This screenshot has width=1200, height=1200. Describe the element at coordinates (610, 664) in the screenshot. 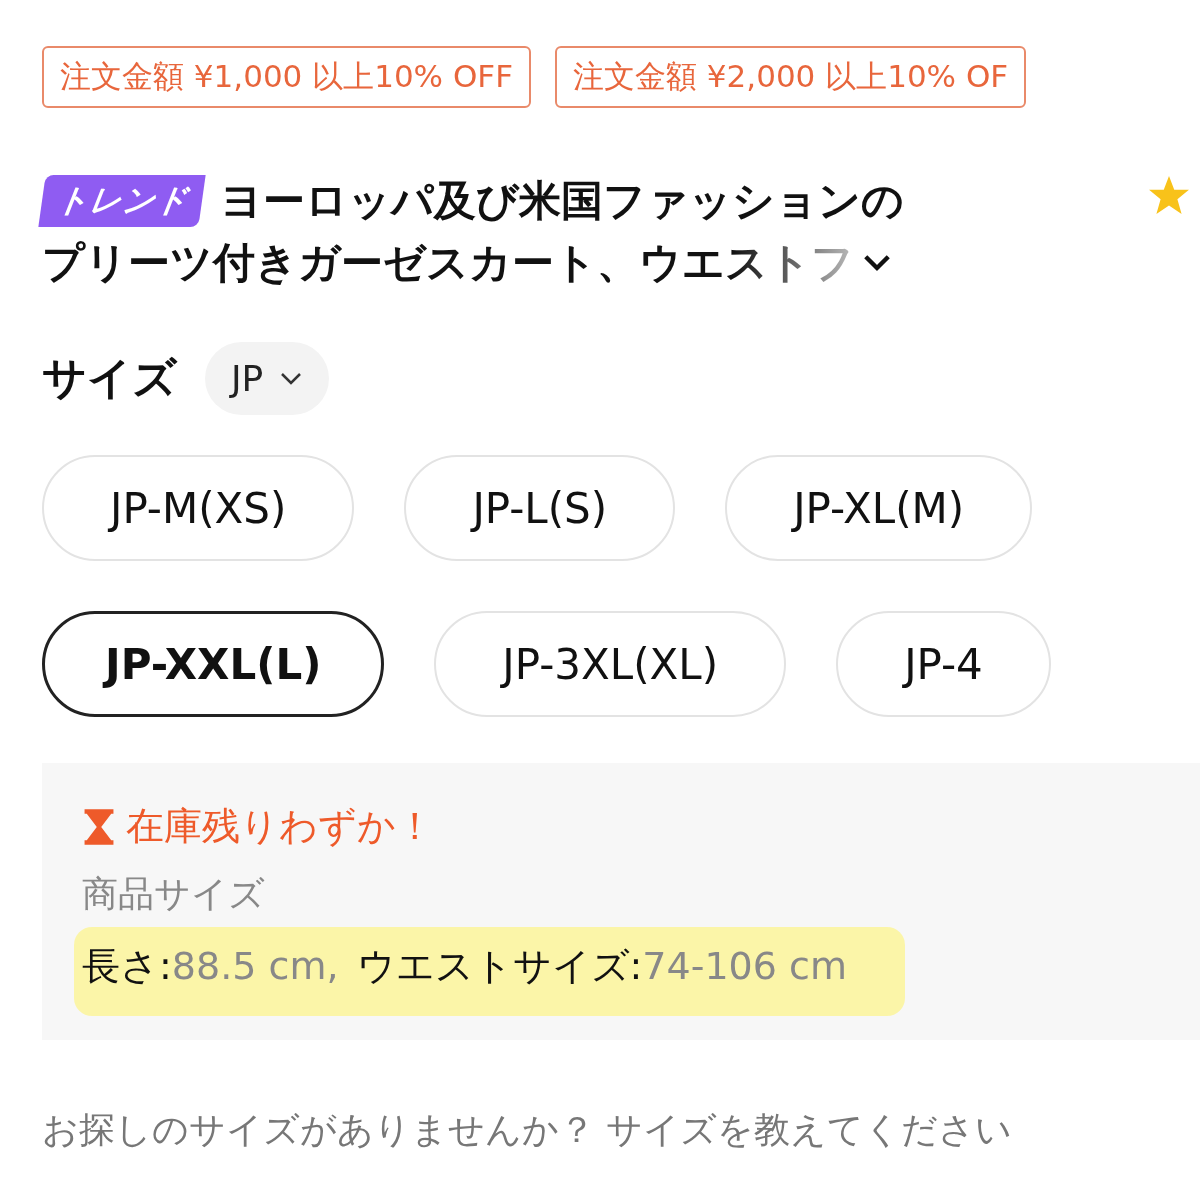

I see `size-option: JP-3XL(XL)` at that location.